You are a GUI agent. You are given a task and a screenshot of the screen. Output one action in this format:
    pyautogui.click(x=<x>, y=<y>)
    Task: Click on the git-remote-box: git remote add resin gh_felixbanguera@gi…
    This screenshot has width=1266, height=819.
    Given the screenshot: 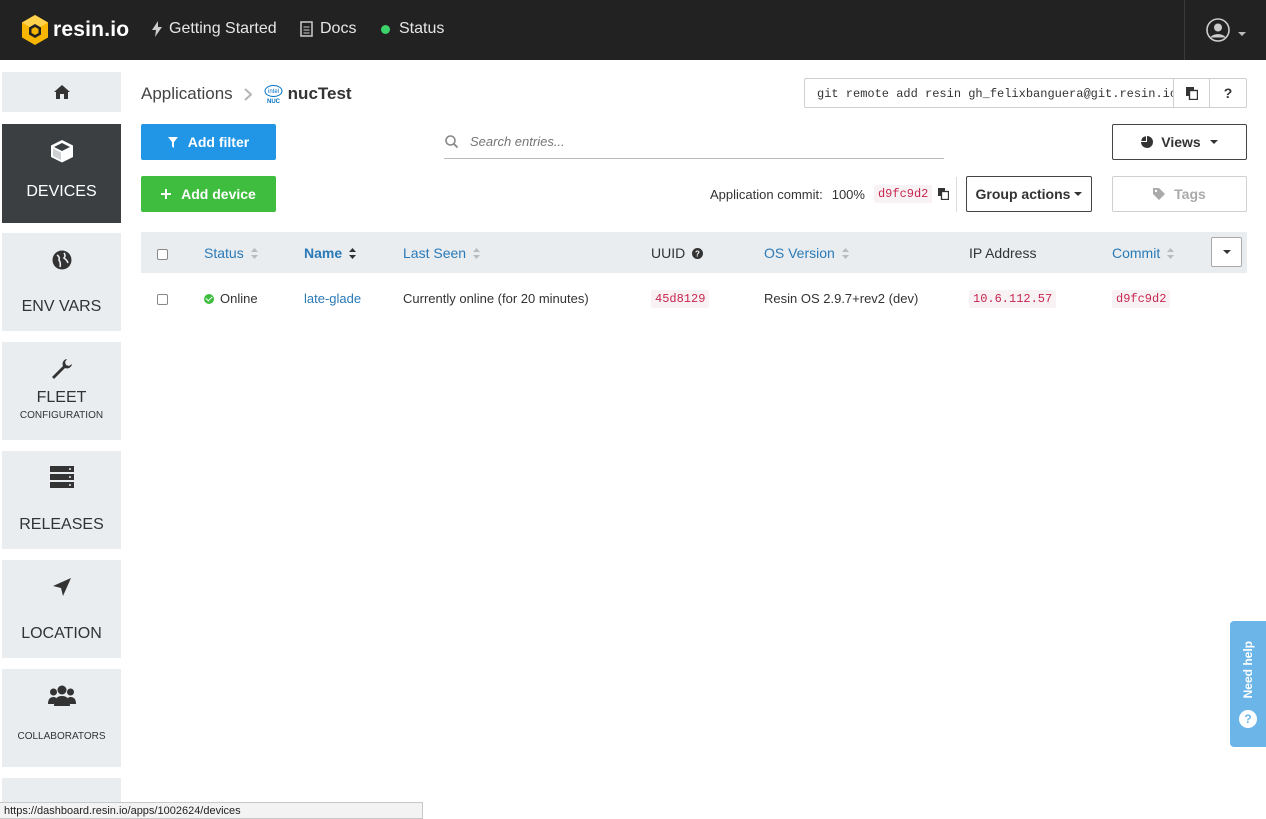 What is the action you would take?
    pyautogui.click(x=1025, y=93)
    